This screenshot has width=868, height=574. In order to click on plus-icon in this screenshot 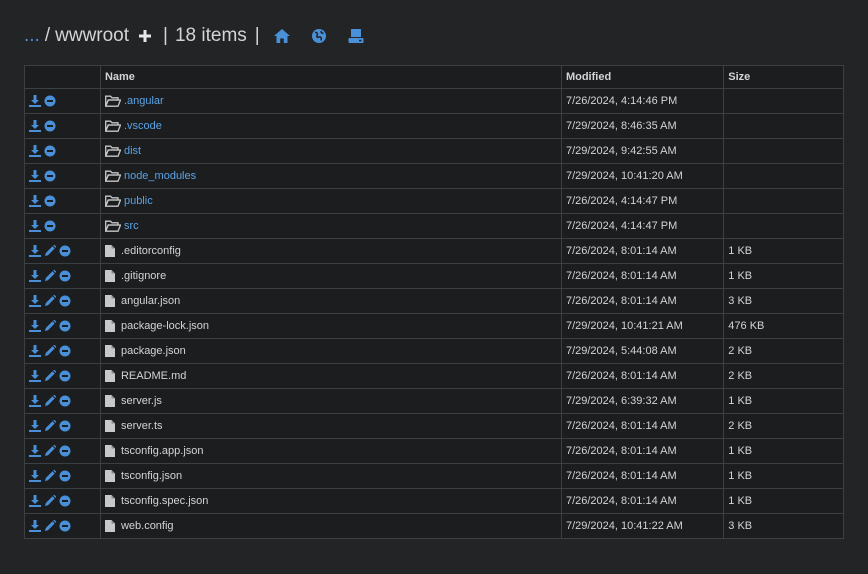, I will do `click(145, 36)`.